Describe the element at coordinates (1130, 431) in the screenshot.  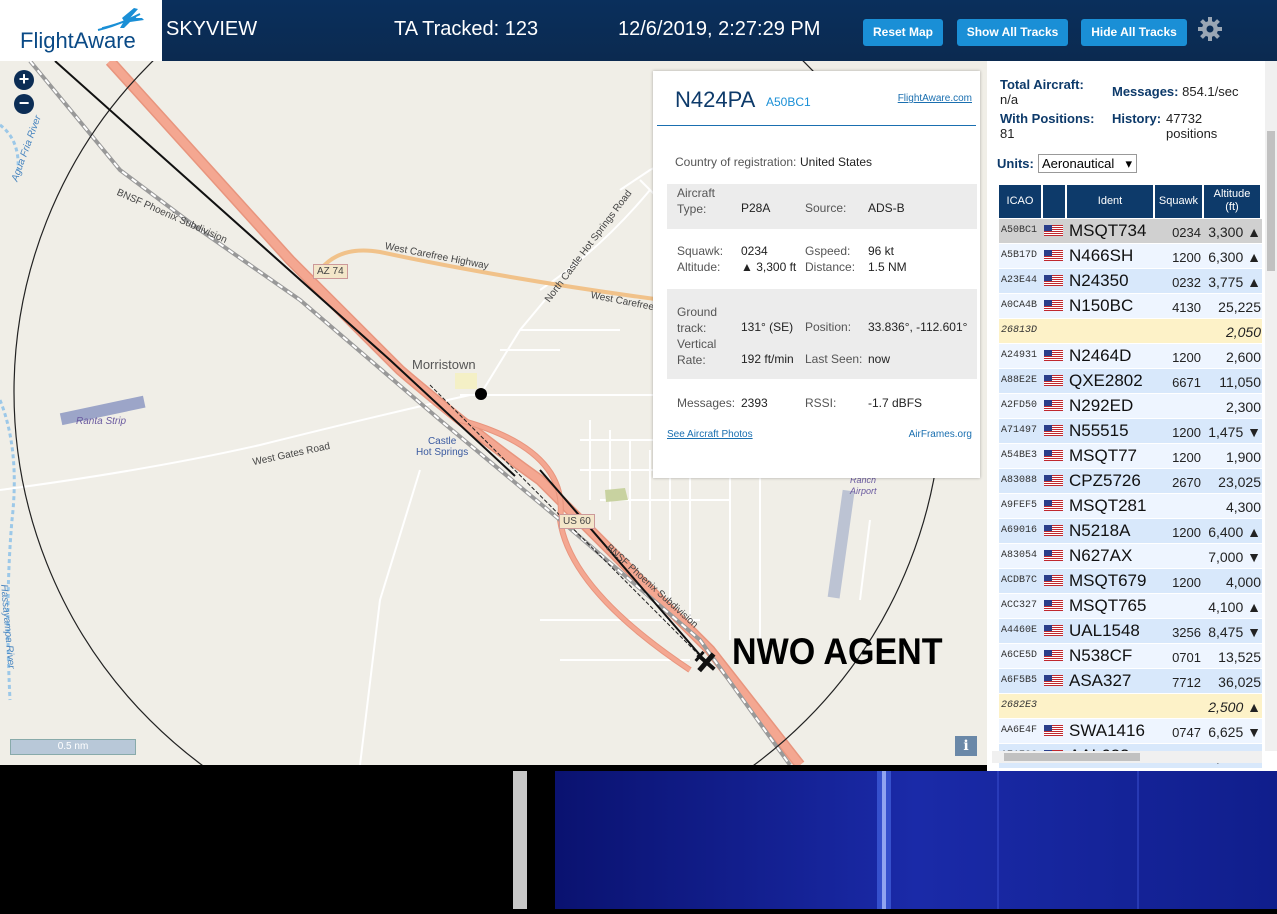
I see `table-row: A71497 N55515 1200 1,475 ▼` at that location.